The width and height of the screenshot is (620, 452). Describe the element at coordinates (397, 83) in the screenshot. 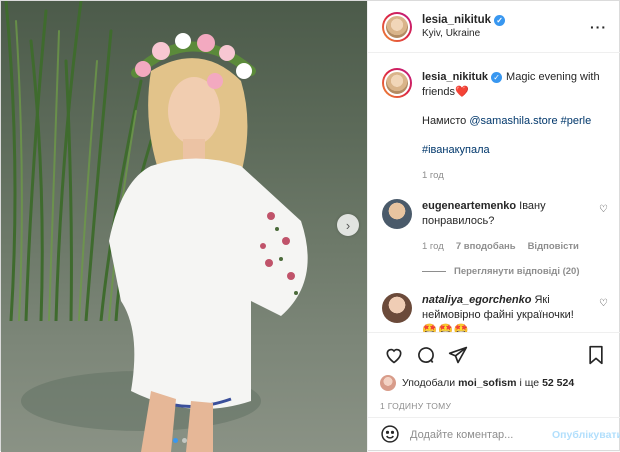

I see `caption-avatar` at that location.